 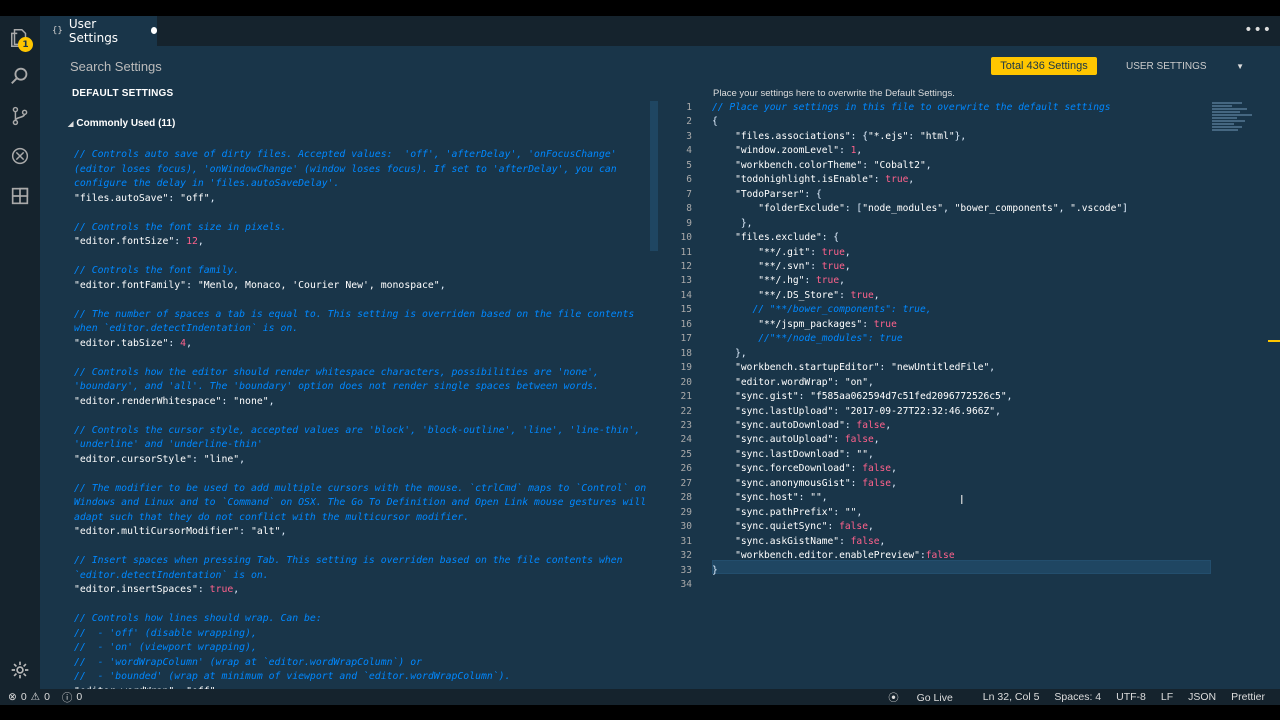 What do you see at coordinates (962, 513) in the screenshot?
I see `code-line: "sync.pathPrefix": "",` at bounding box center [962, 513].